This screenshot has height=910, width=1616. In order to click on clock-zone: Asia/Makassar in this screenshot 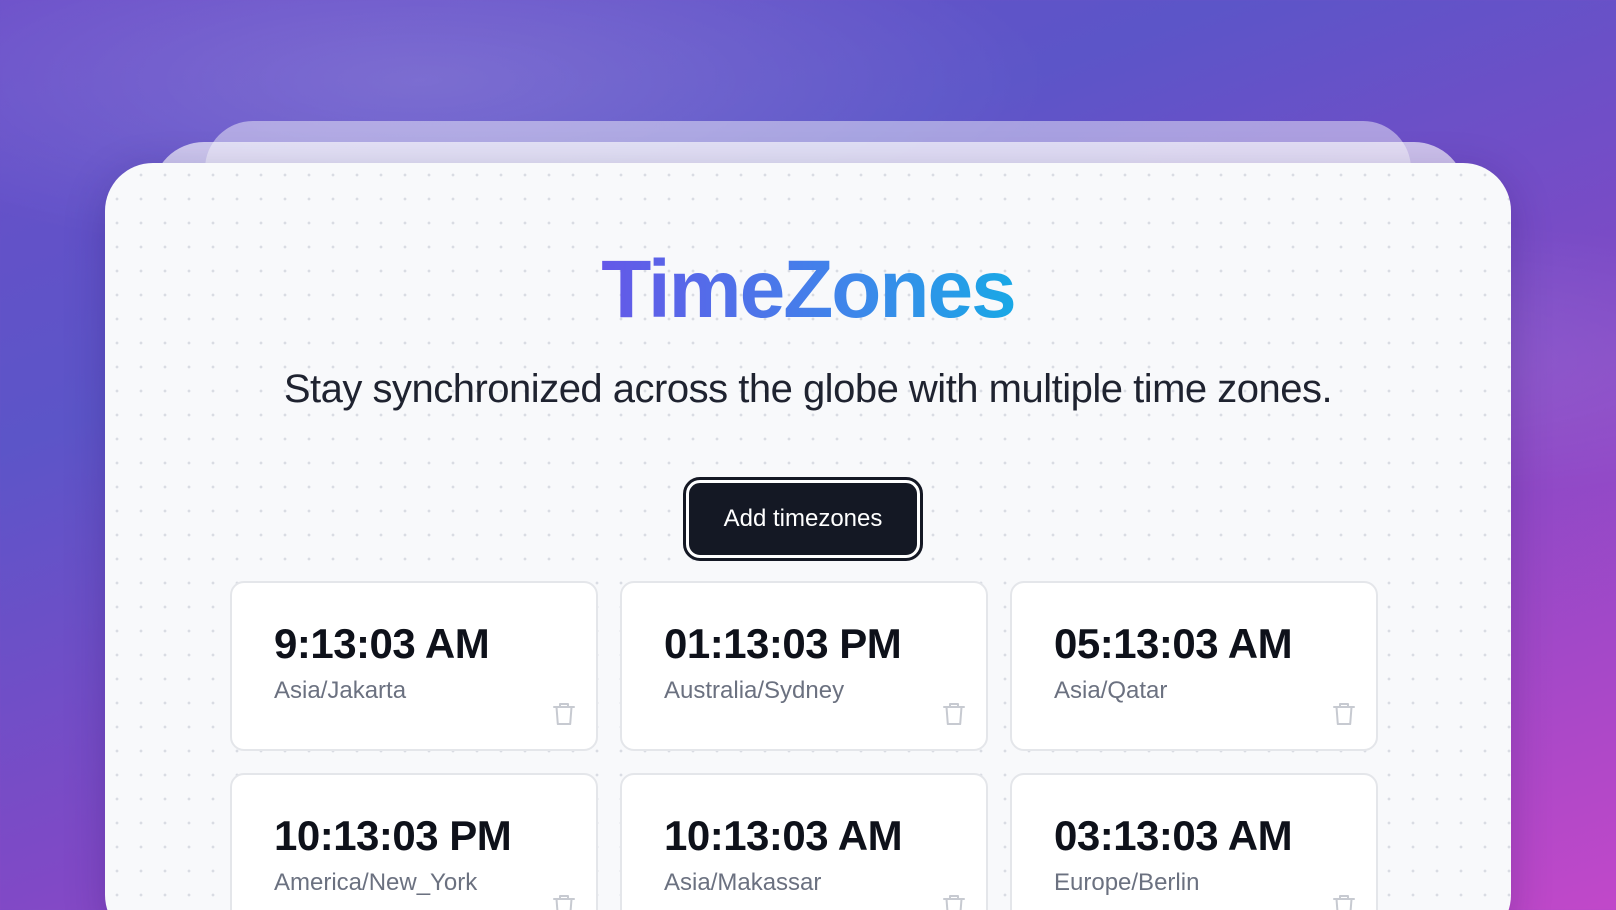, I will do `click(743, 883)`.